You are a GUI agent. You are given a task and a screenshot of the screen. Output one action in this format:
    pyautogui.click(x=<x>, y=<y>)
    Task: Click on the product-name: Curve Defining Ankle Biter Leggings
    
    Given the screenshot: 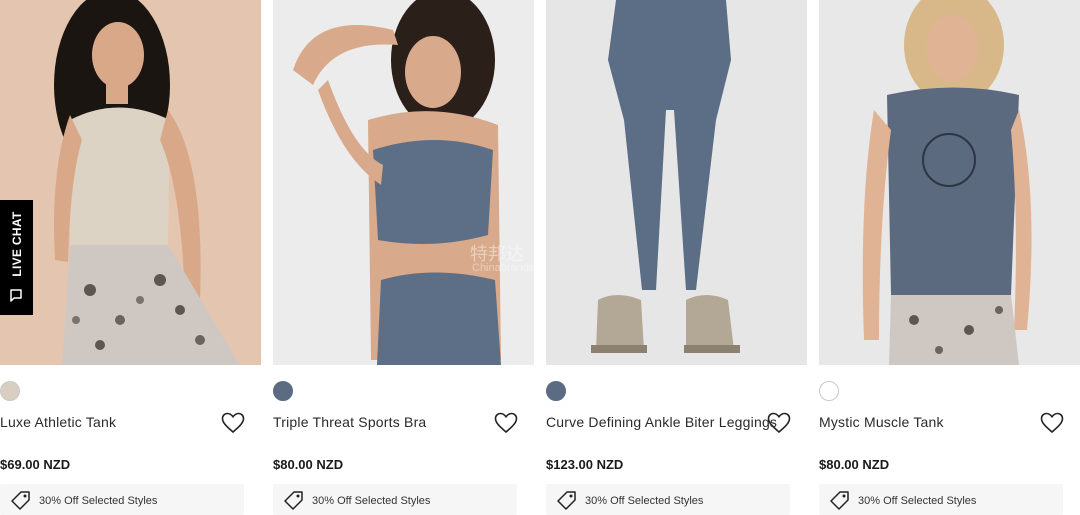 What is the action you would take?
    pyautogui.click(x=661, y=422)
    